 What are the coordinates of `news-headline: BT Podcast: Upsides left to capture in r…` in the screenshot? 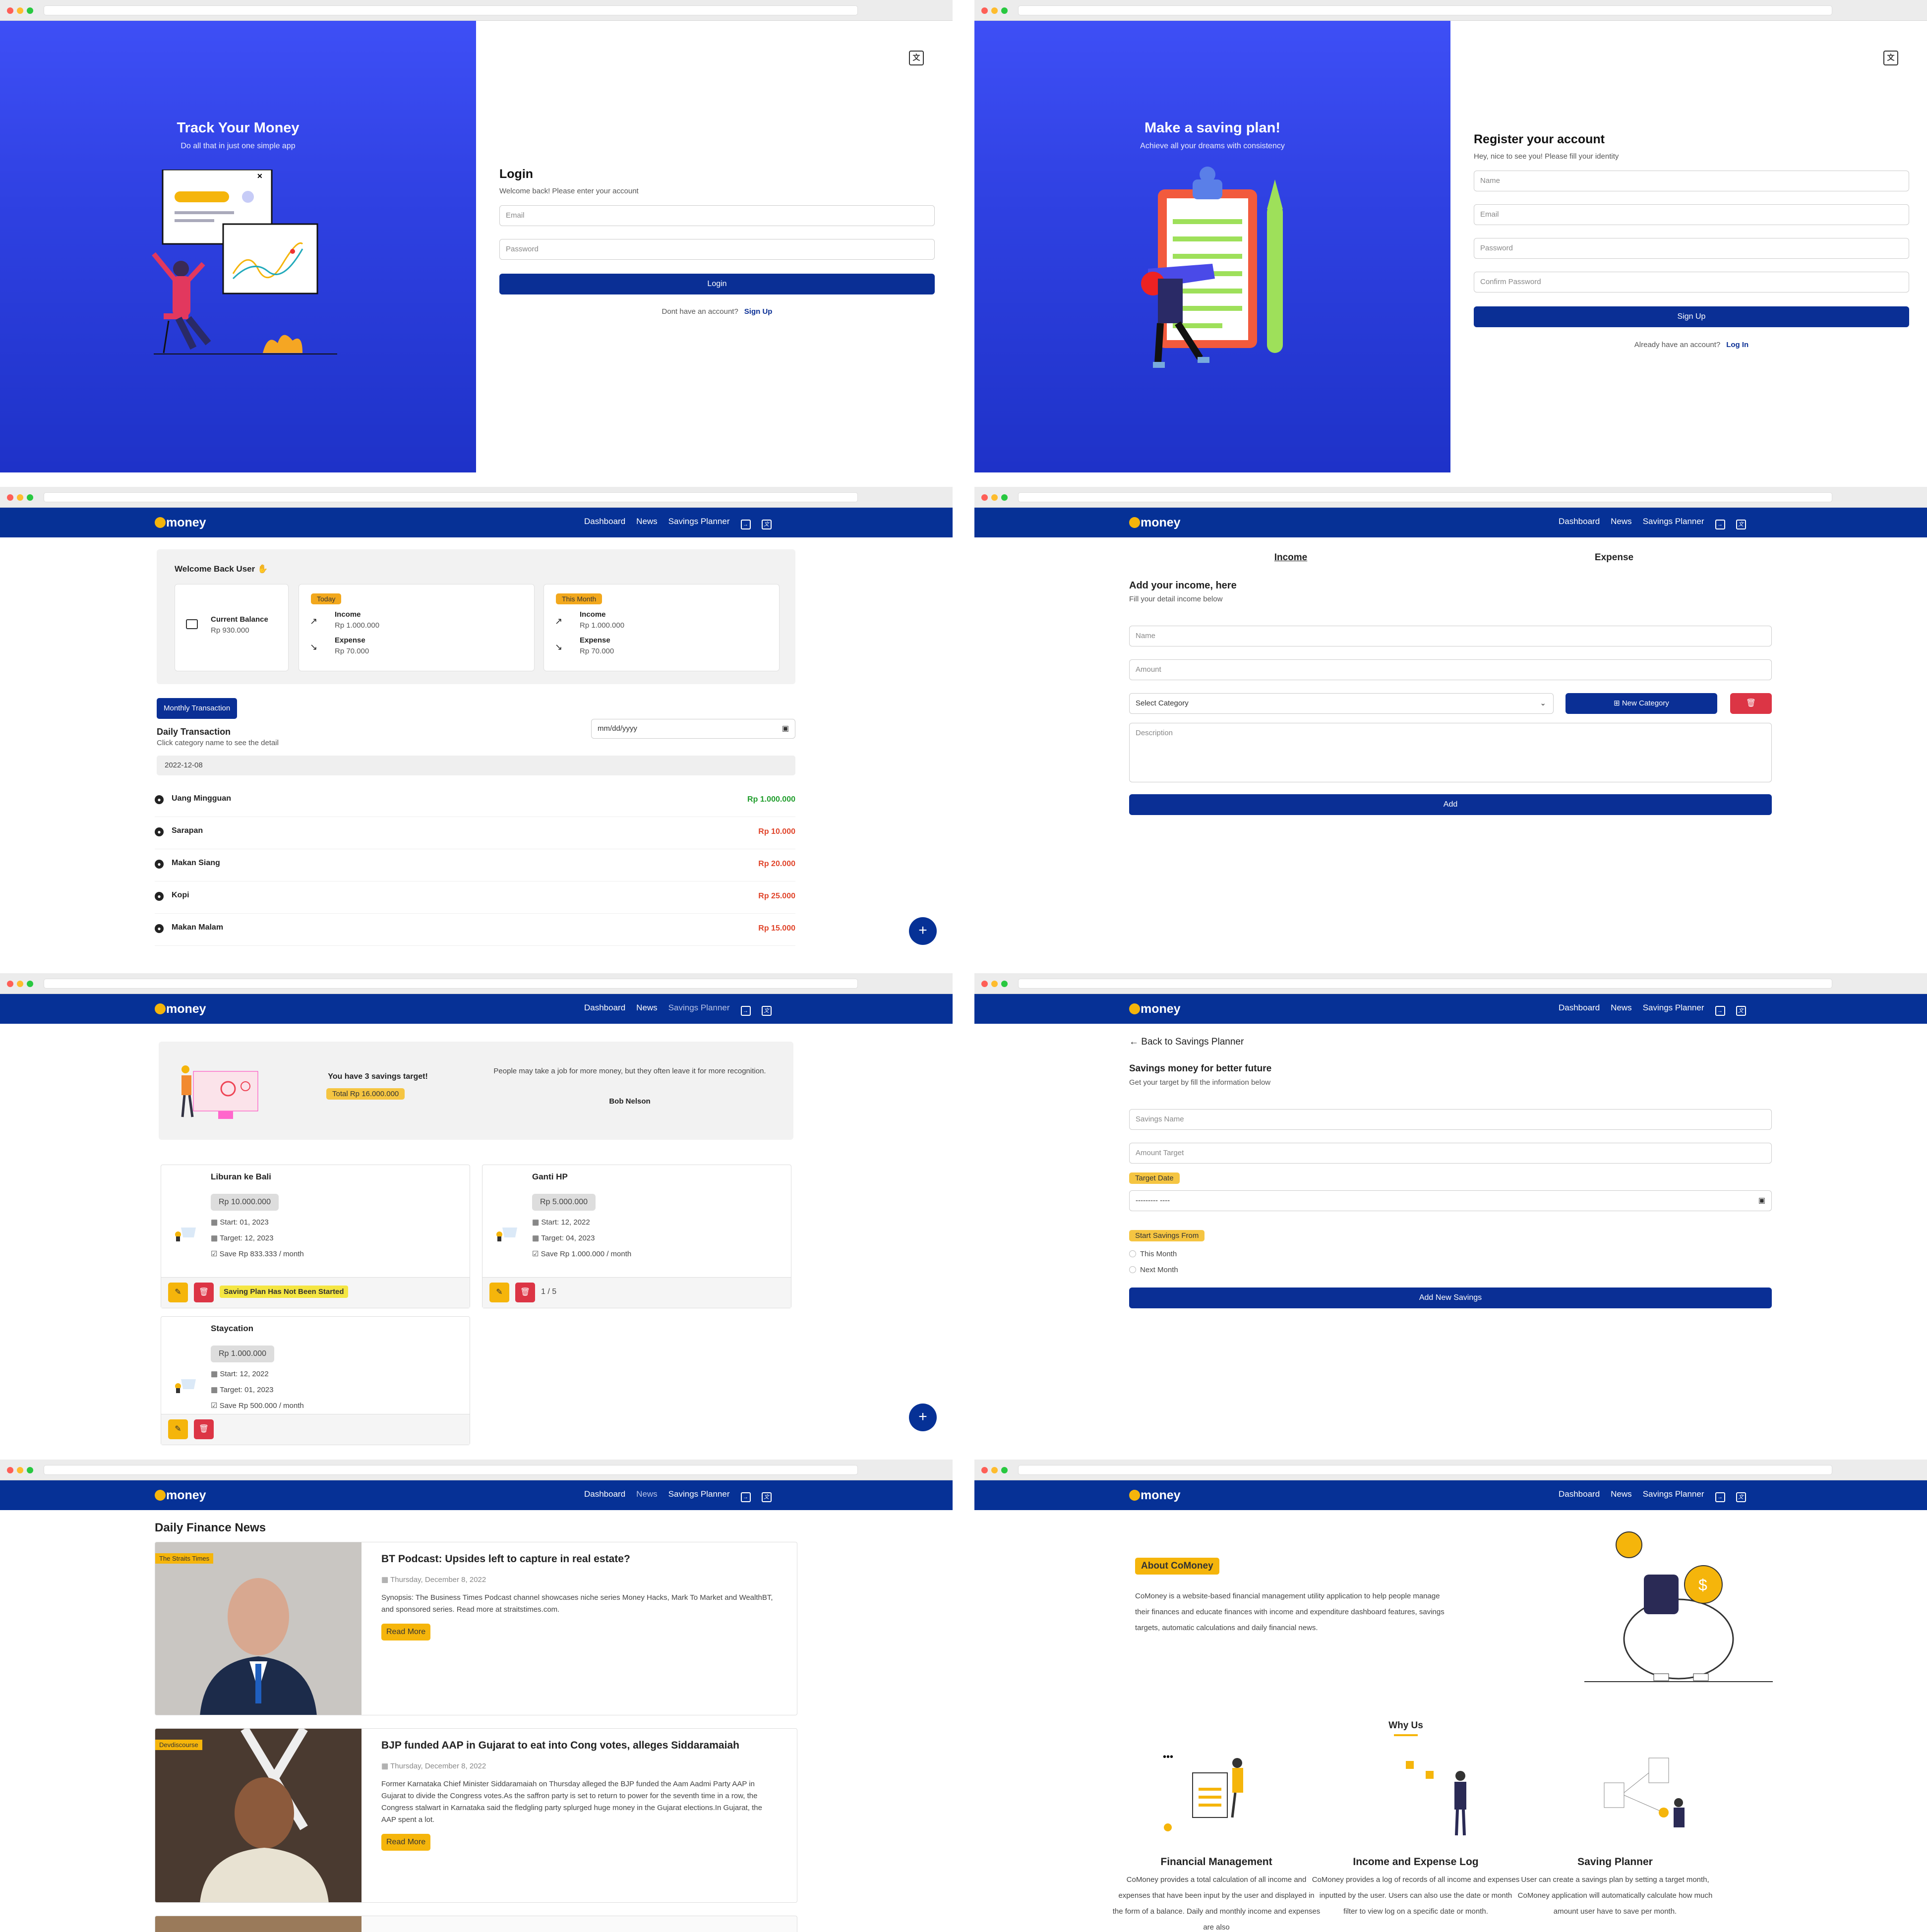 It's located at (579, 1559).